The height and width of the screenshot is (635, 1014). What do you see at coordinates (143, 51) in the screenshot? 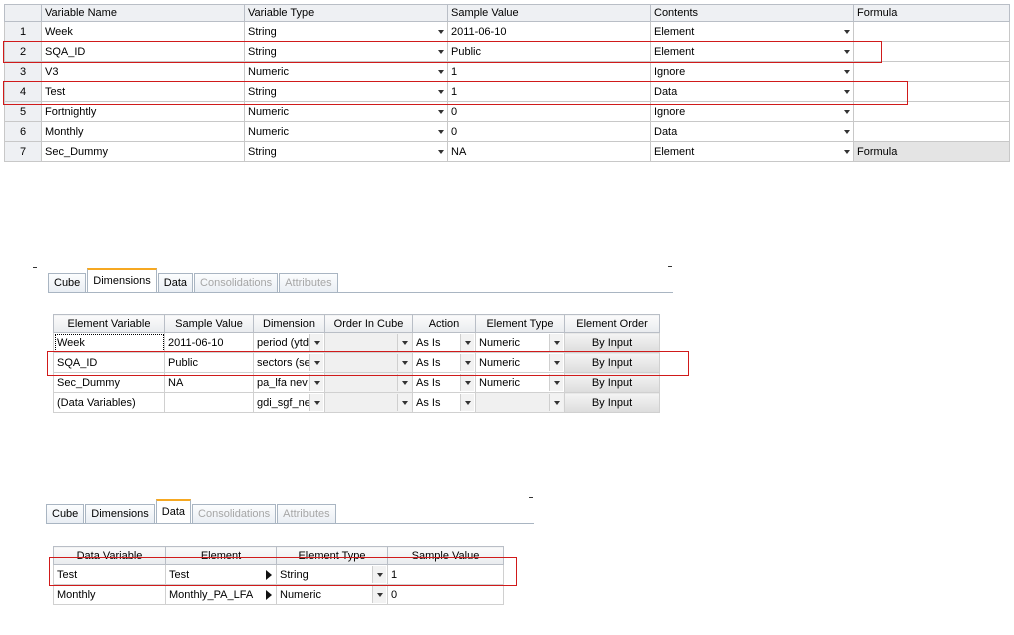
I see `variable-name-cell: SQA_ID` at bounding box center [143, 51].